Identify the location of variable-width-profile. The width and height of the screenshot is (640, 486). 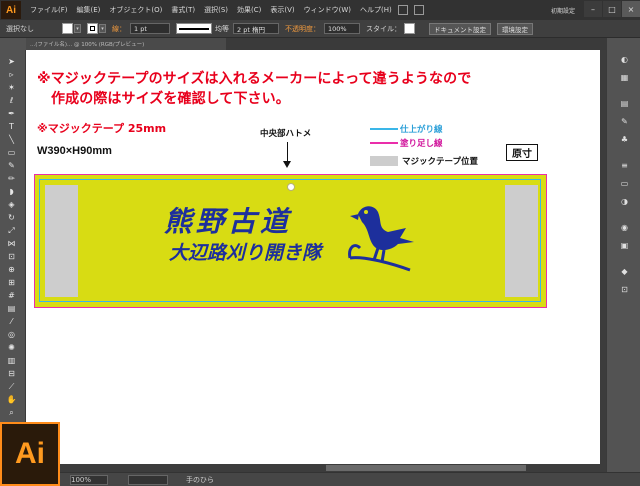
(194, 28).